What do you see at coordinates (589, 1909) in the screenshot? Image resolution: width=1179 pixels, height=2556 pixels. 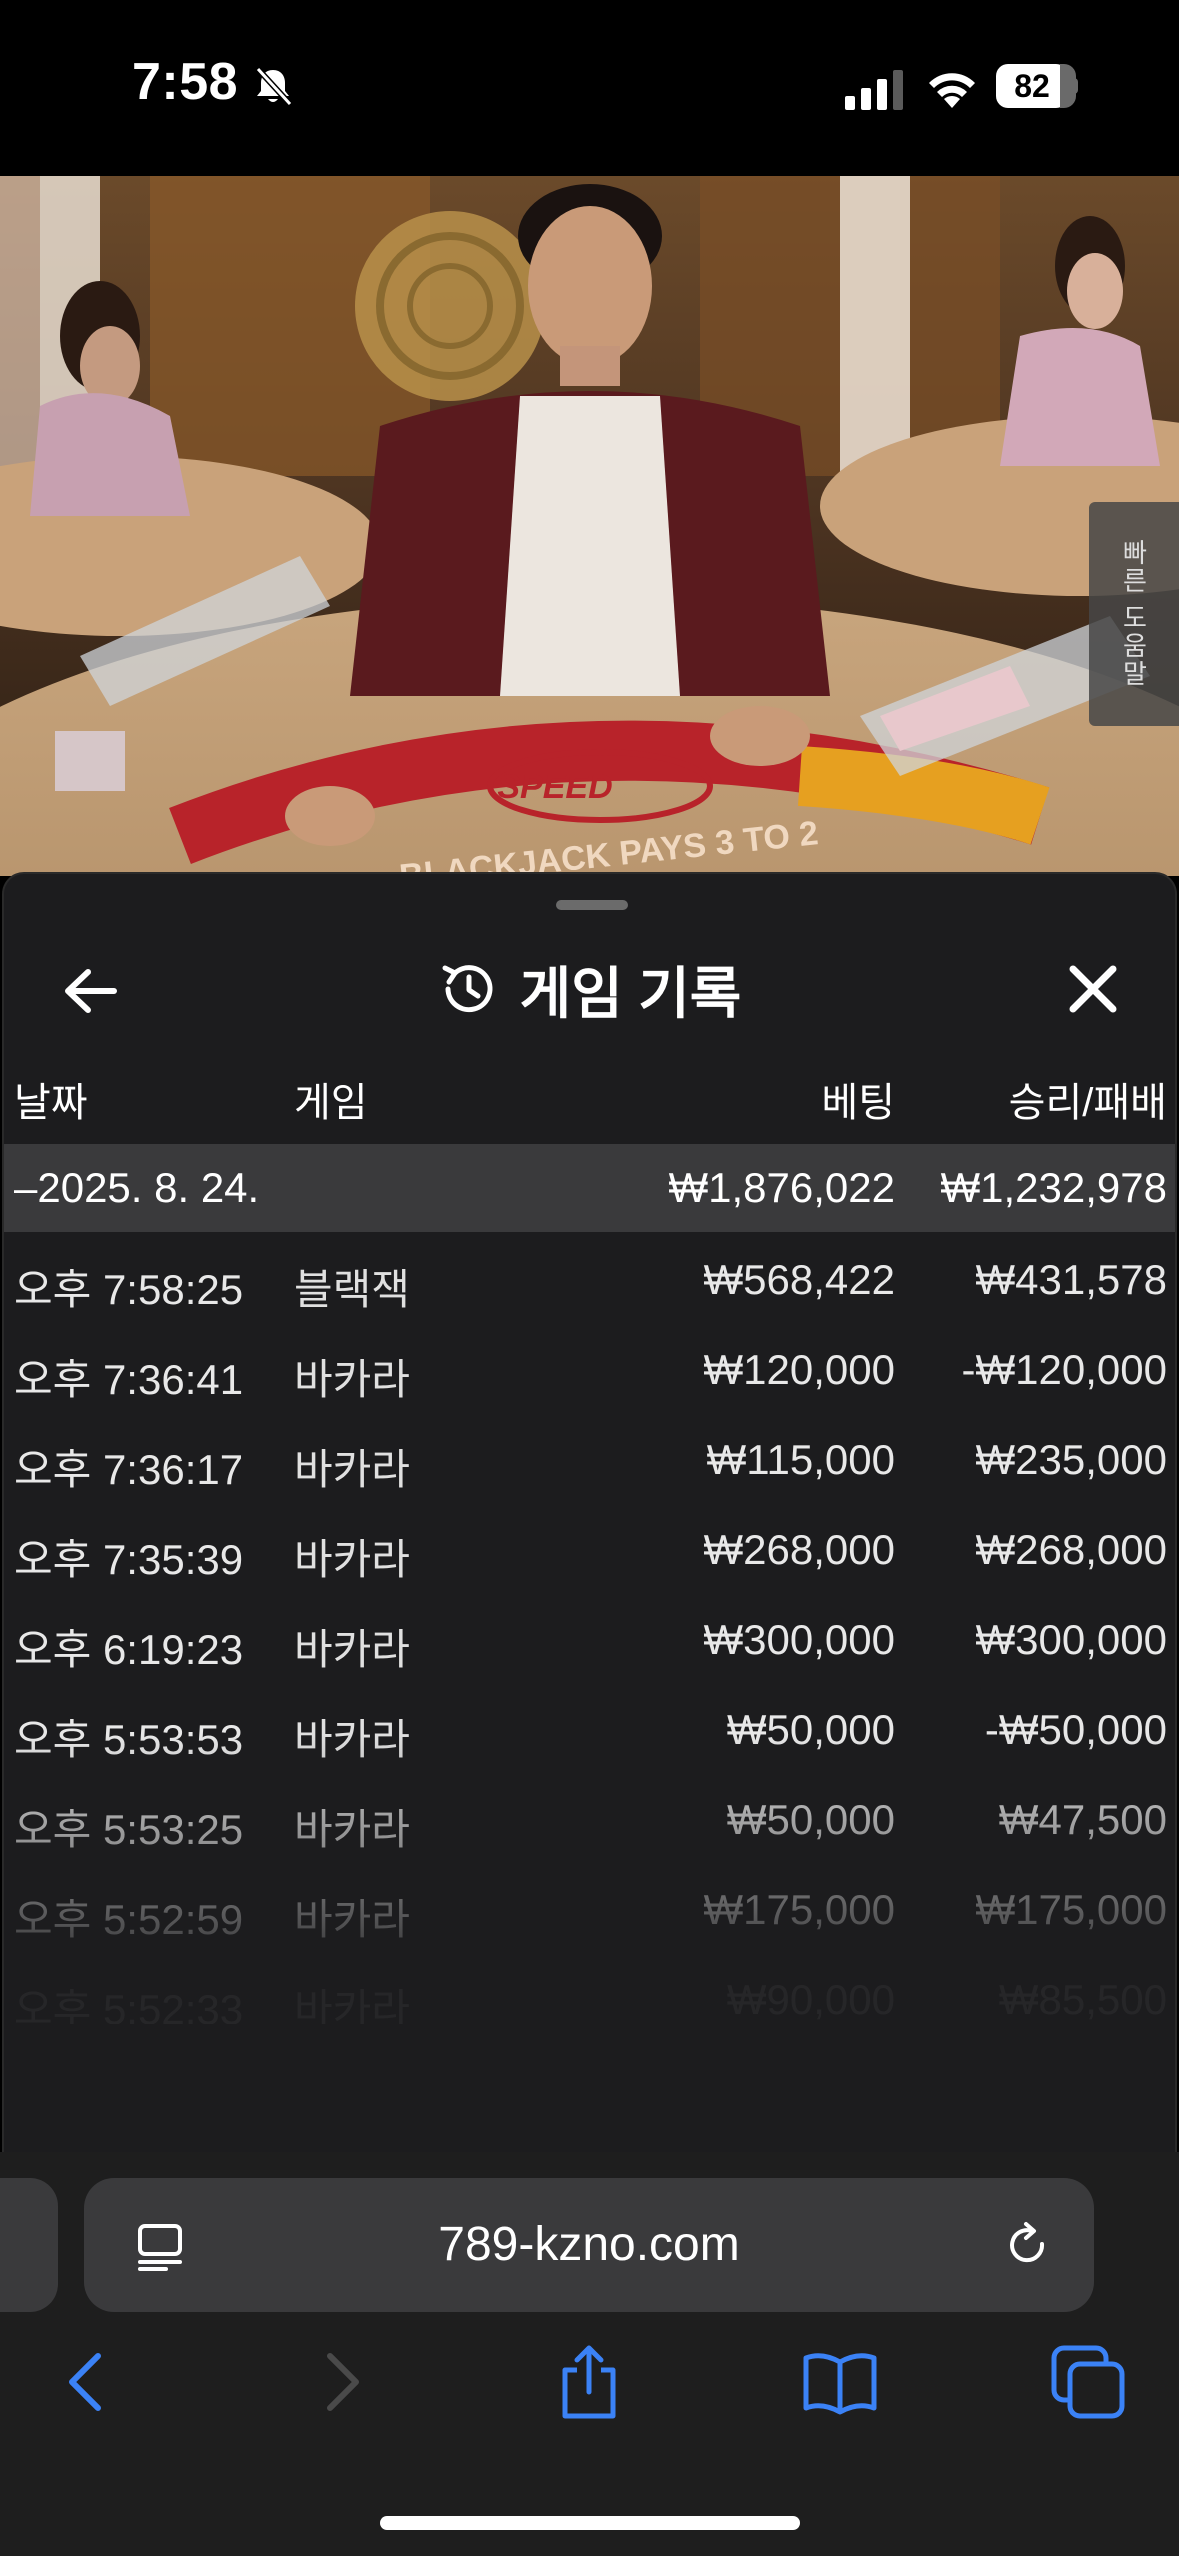 I see `history-row: 오후 5:52:59 바카라 ₩175,000 ₩175,000` at bounding box center [589, 1909].